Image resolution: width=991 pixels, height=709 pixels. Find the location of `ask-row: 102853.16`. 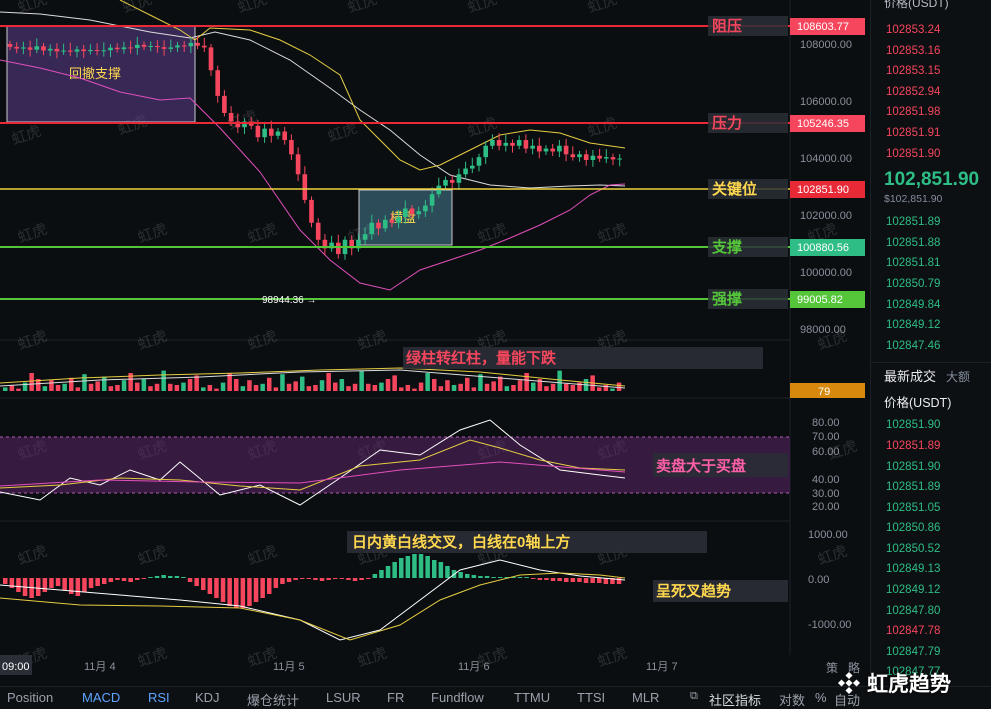

ask-row: 102853.16 is located at coordinates (931, 51).